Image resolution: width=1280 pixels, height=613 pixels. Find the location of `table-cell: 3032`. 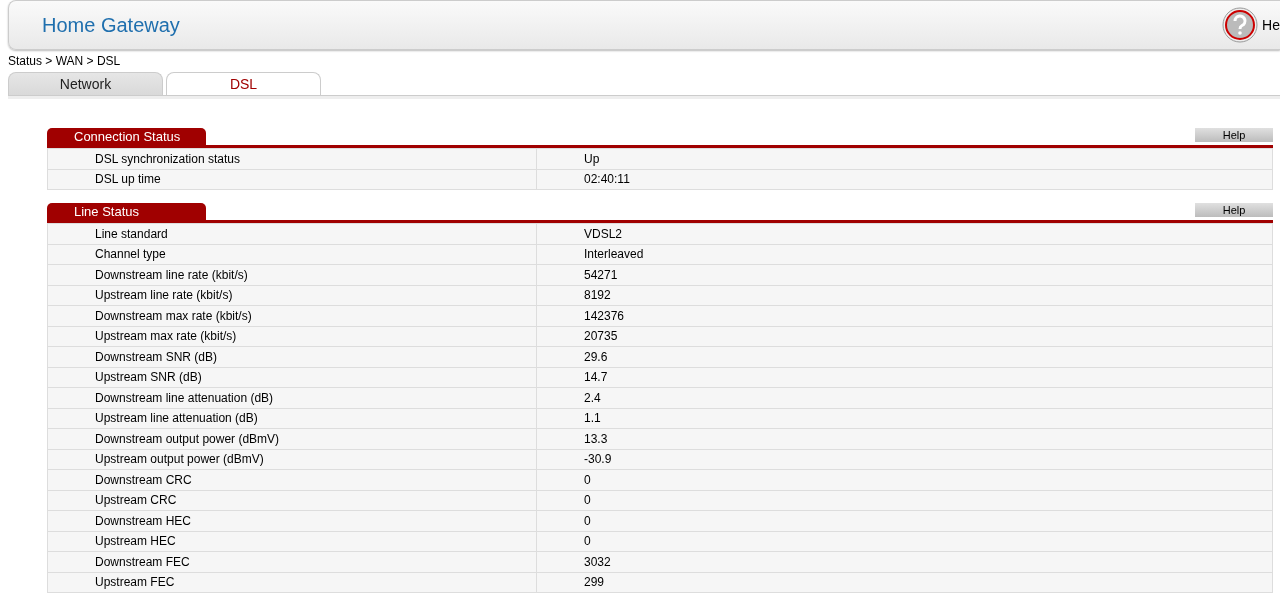

table-cell: 3032 is located at coordinates (904, 561).